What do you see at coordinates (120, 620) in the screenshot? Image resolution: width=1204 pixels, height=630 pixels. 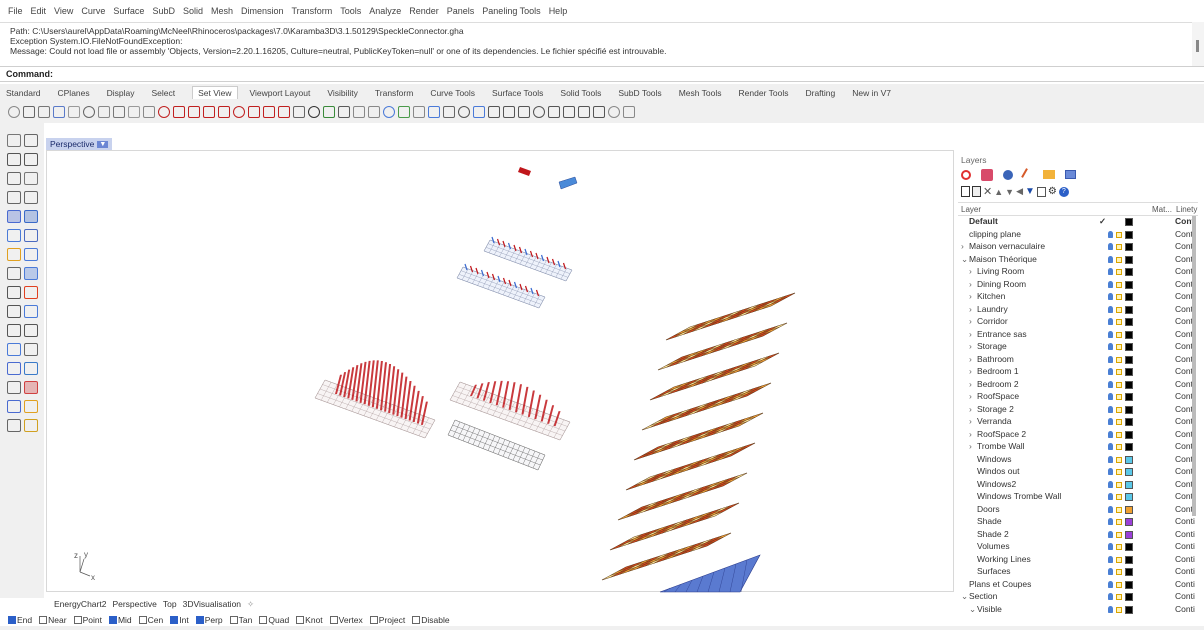 I see `osnap-mid: Mid` at bounding box center [120, 620].